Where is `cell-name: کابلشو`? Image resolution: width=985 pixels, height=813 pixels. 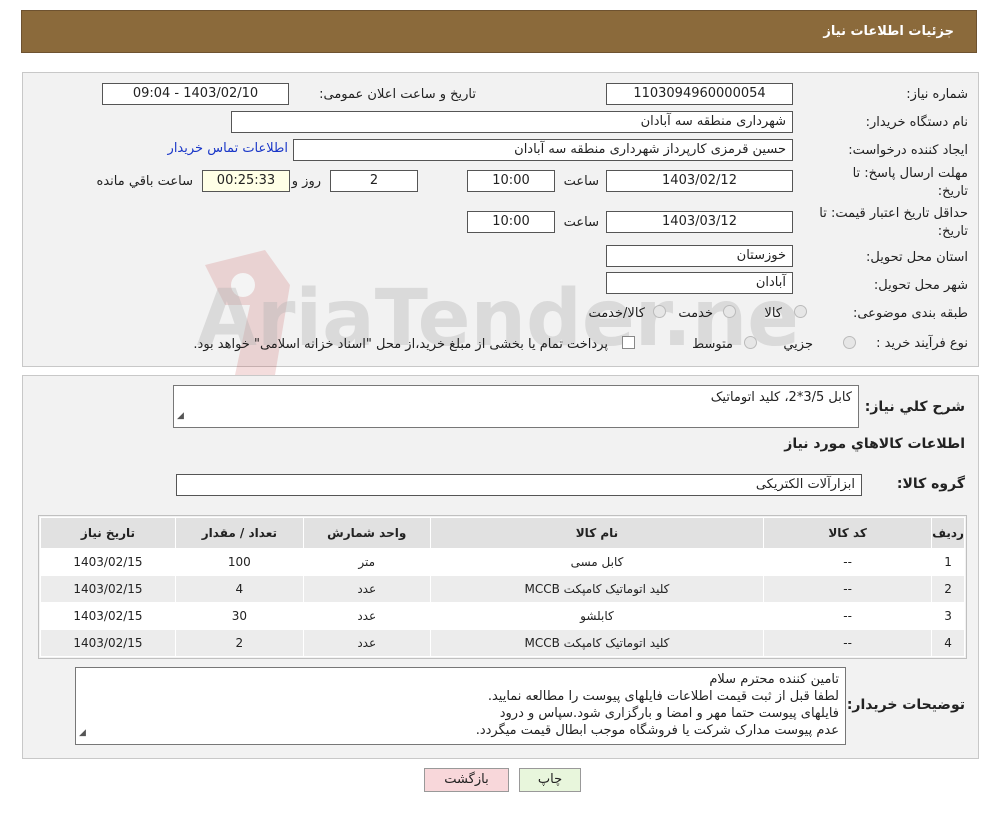
cell-name: کابلشو is located at coordinates (597, 616).